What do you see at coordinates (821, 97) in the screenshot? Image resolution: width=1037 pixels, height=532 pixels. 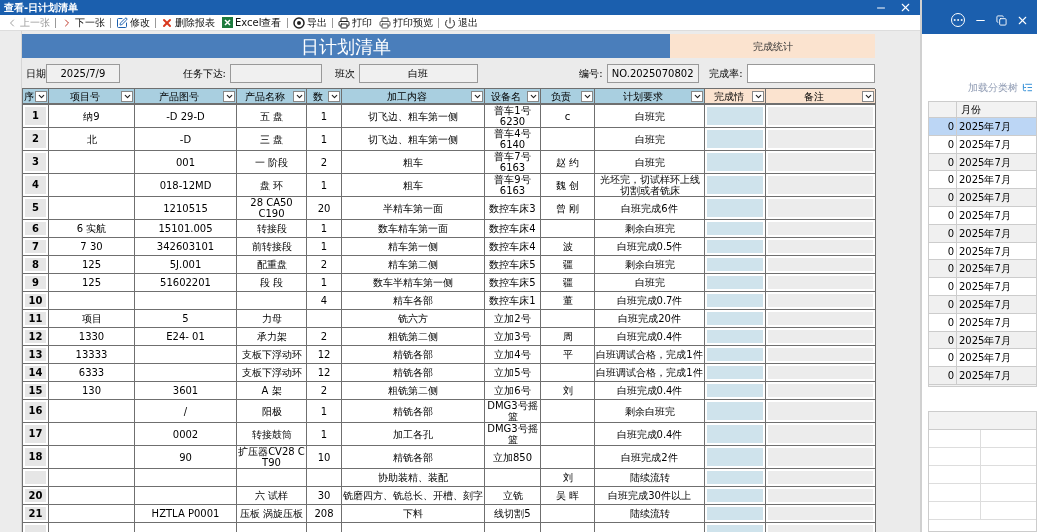 I see `column-header: 备注` at bounding box center [821, 97].